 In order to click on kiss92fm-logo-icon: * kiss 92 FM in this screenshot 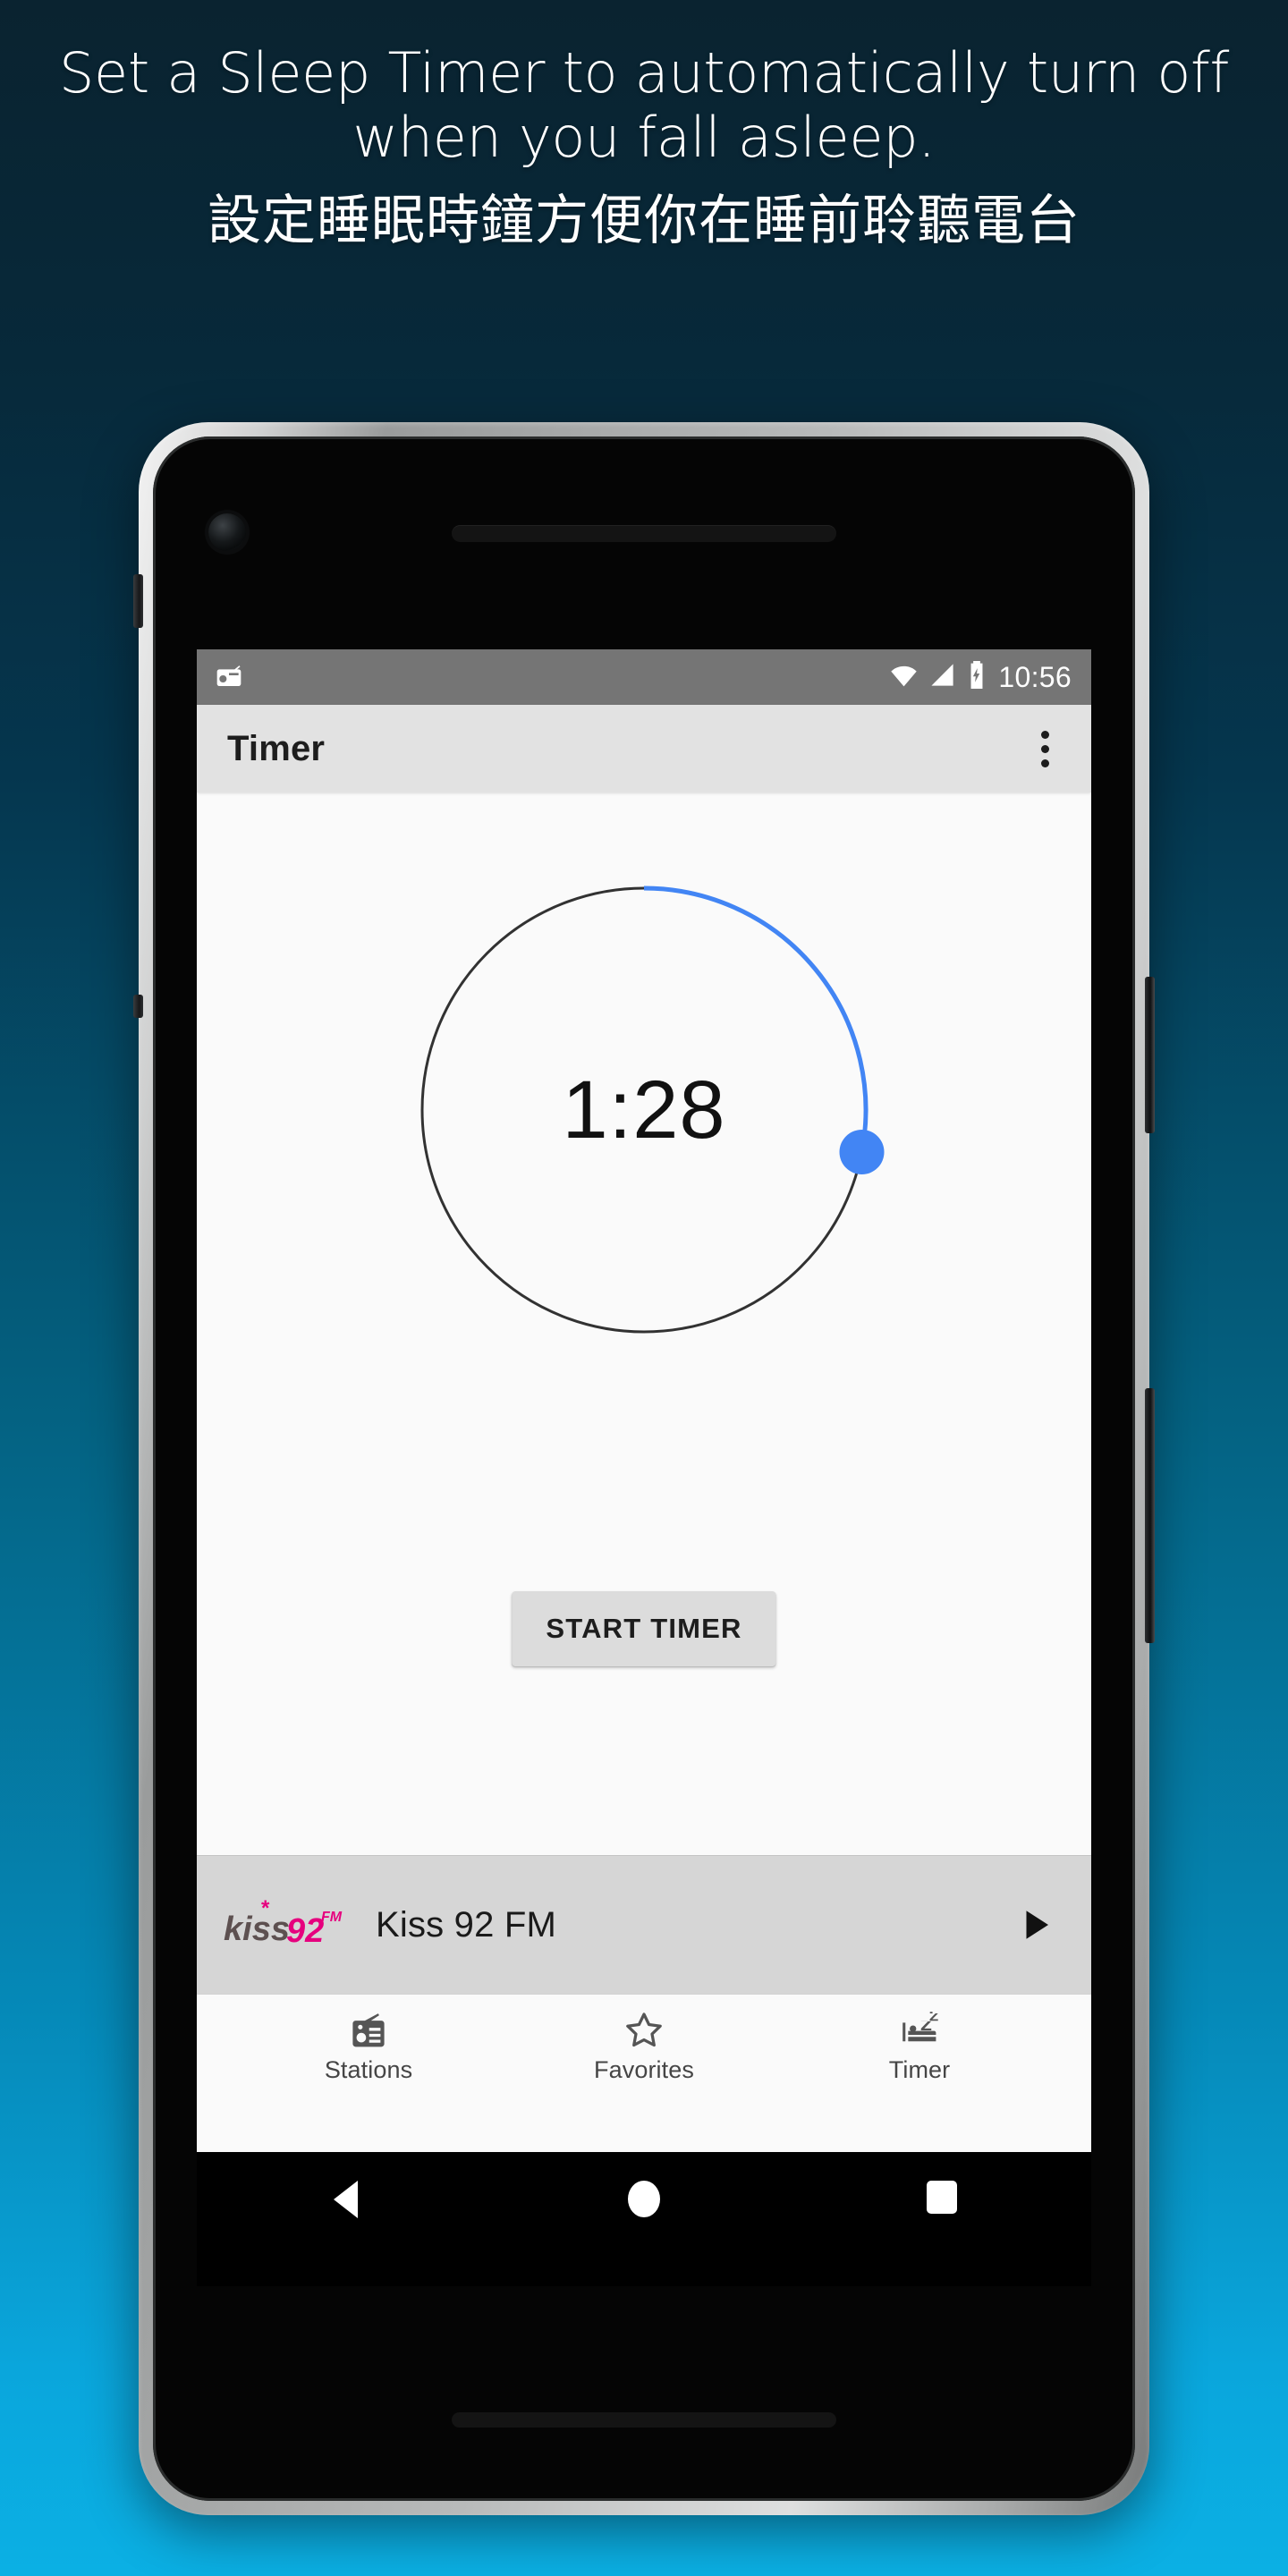, I will do `click(283, 1923)`.